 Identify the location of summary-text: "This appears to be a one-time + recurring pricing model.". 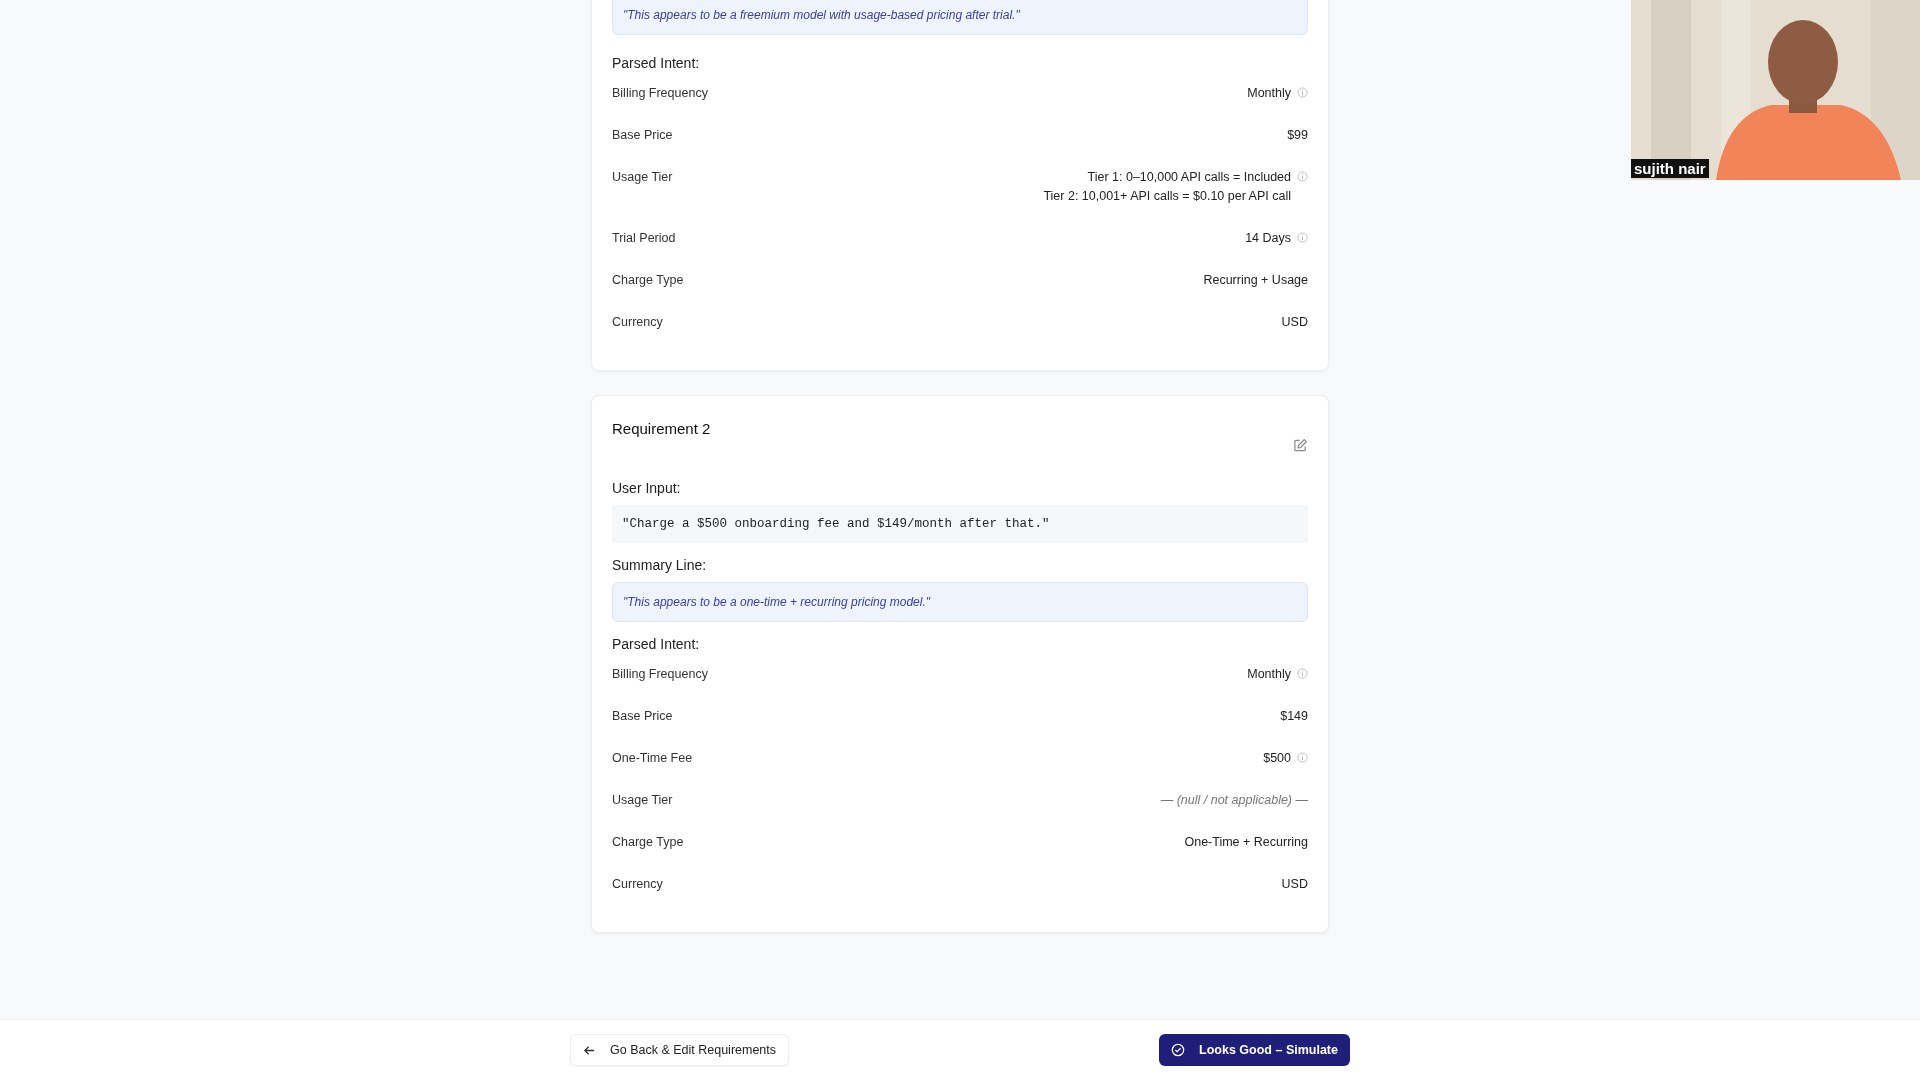
(960, 602).